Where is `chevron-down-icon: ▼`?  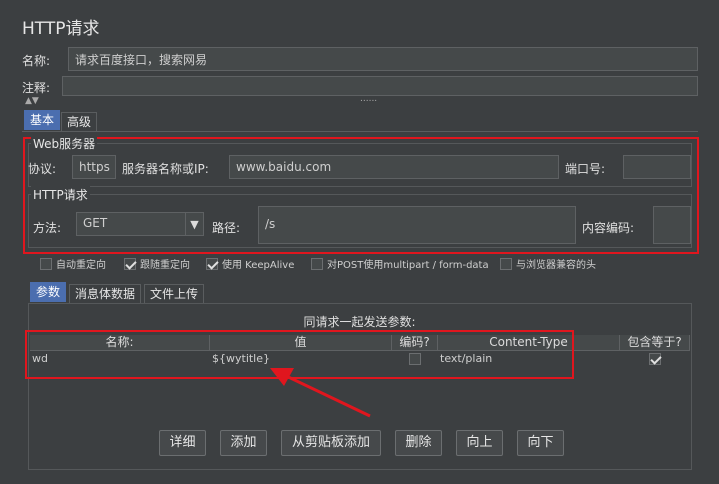
chevron-down-icon: ▼ is located at coordinates (194, 224).